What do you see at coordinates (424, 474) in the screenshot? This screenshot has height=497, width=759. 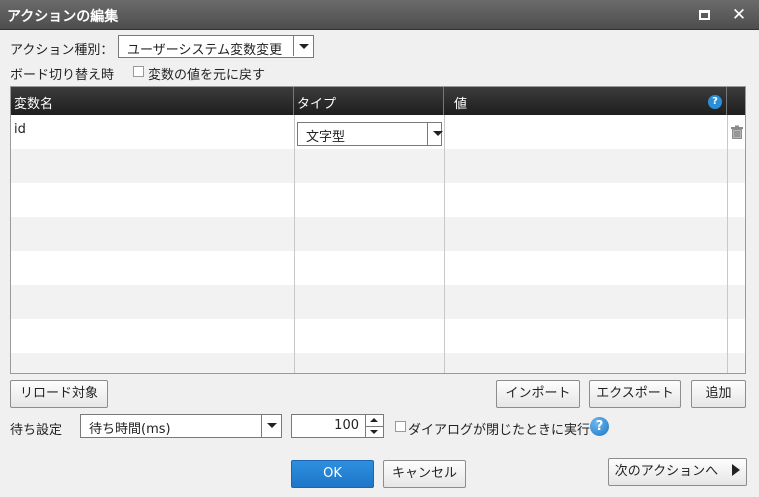 I see `cancel-button: キャンセル` at bounding box center [424, 474].